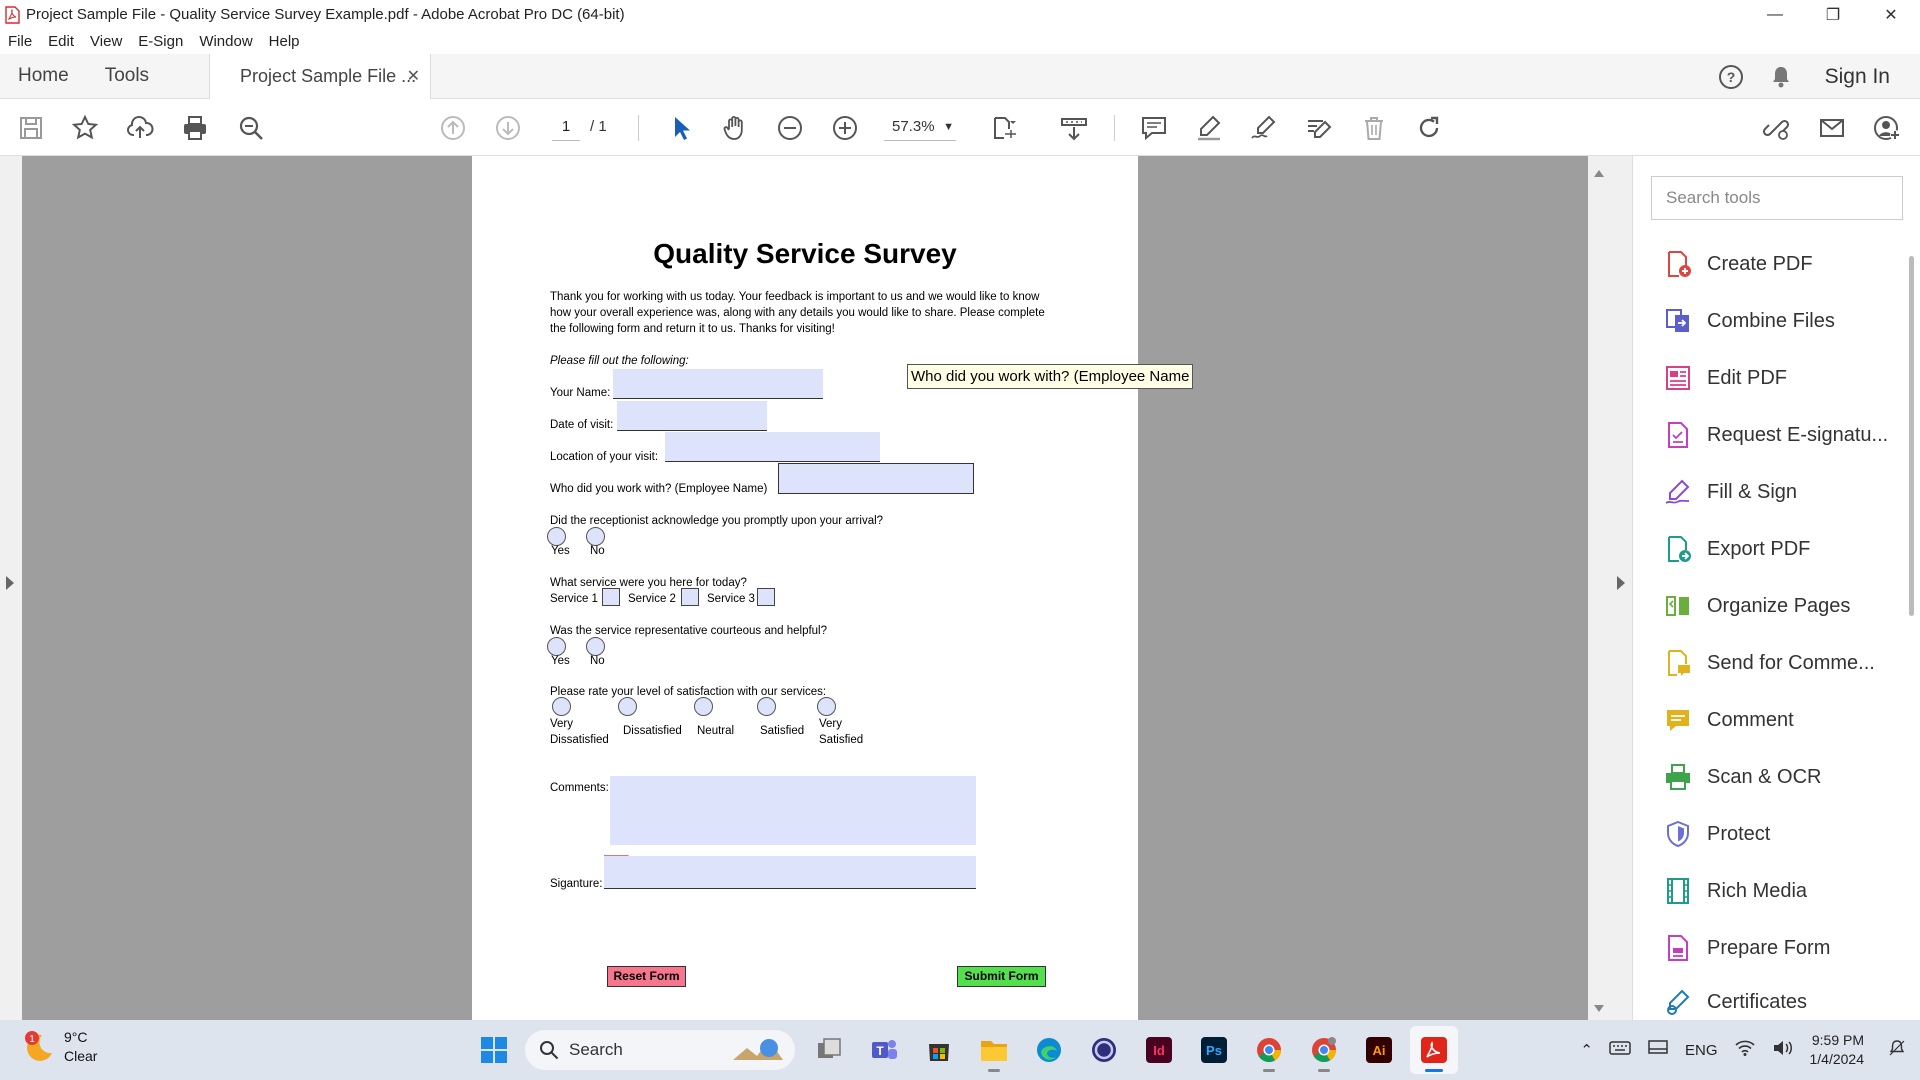 The image size is (1920, 1080). I want to click on tool-combine-files: Combine Files, so click(1783, 321).